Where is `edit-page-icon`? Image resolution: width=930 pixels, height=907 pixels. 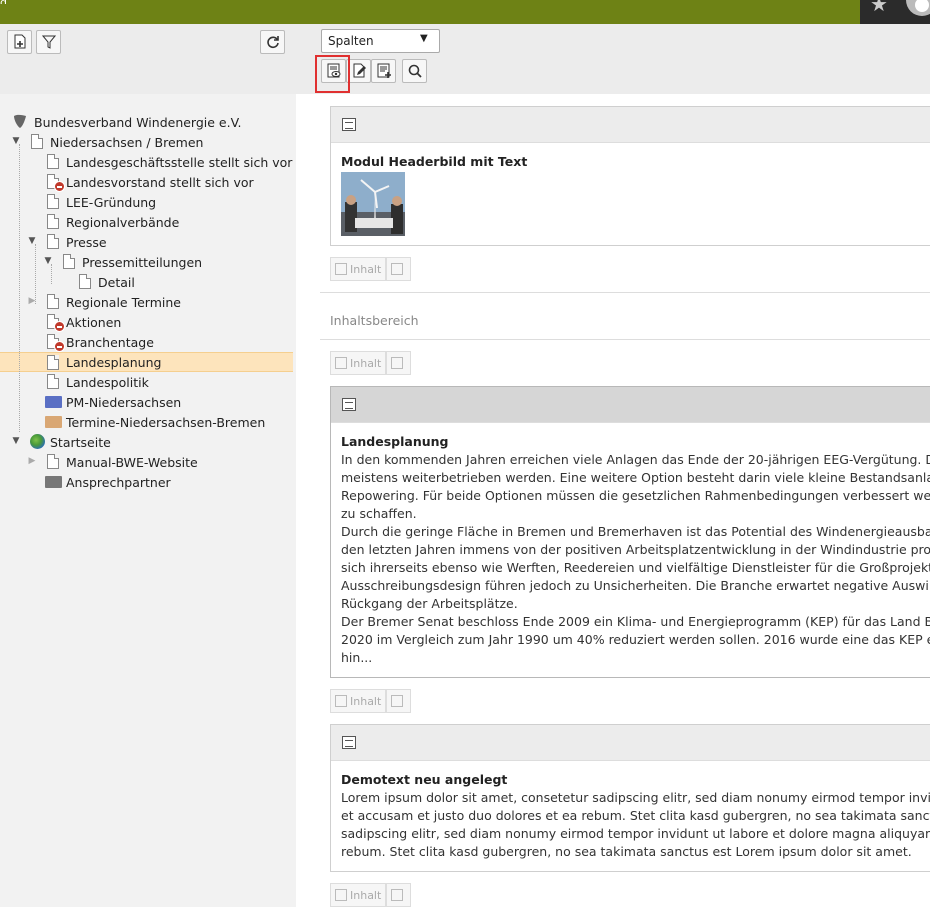 edit-page-icon is located at coordinates (359, 70).